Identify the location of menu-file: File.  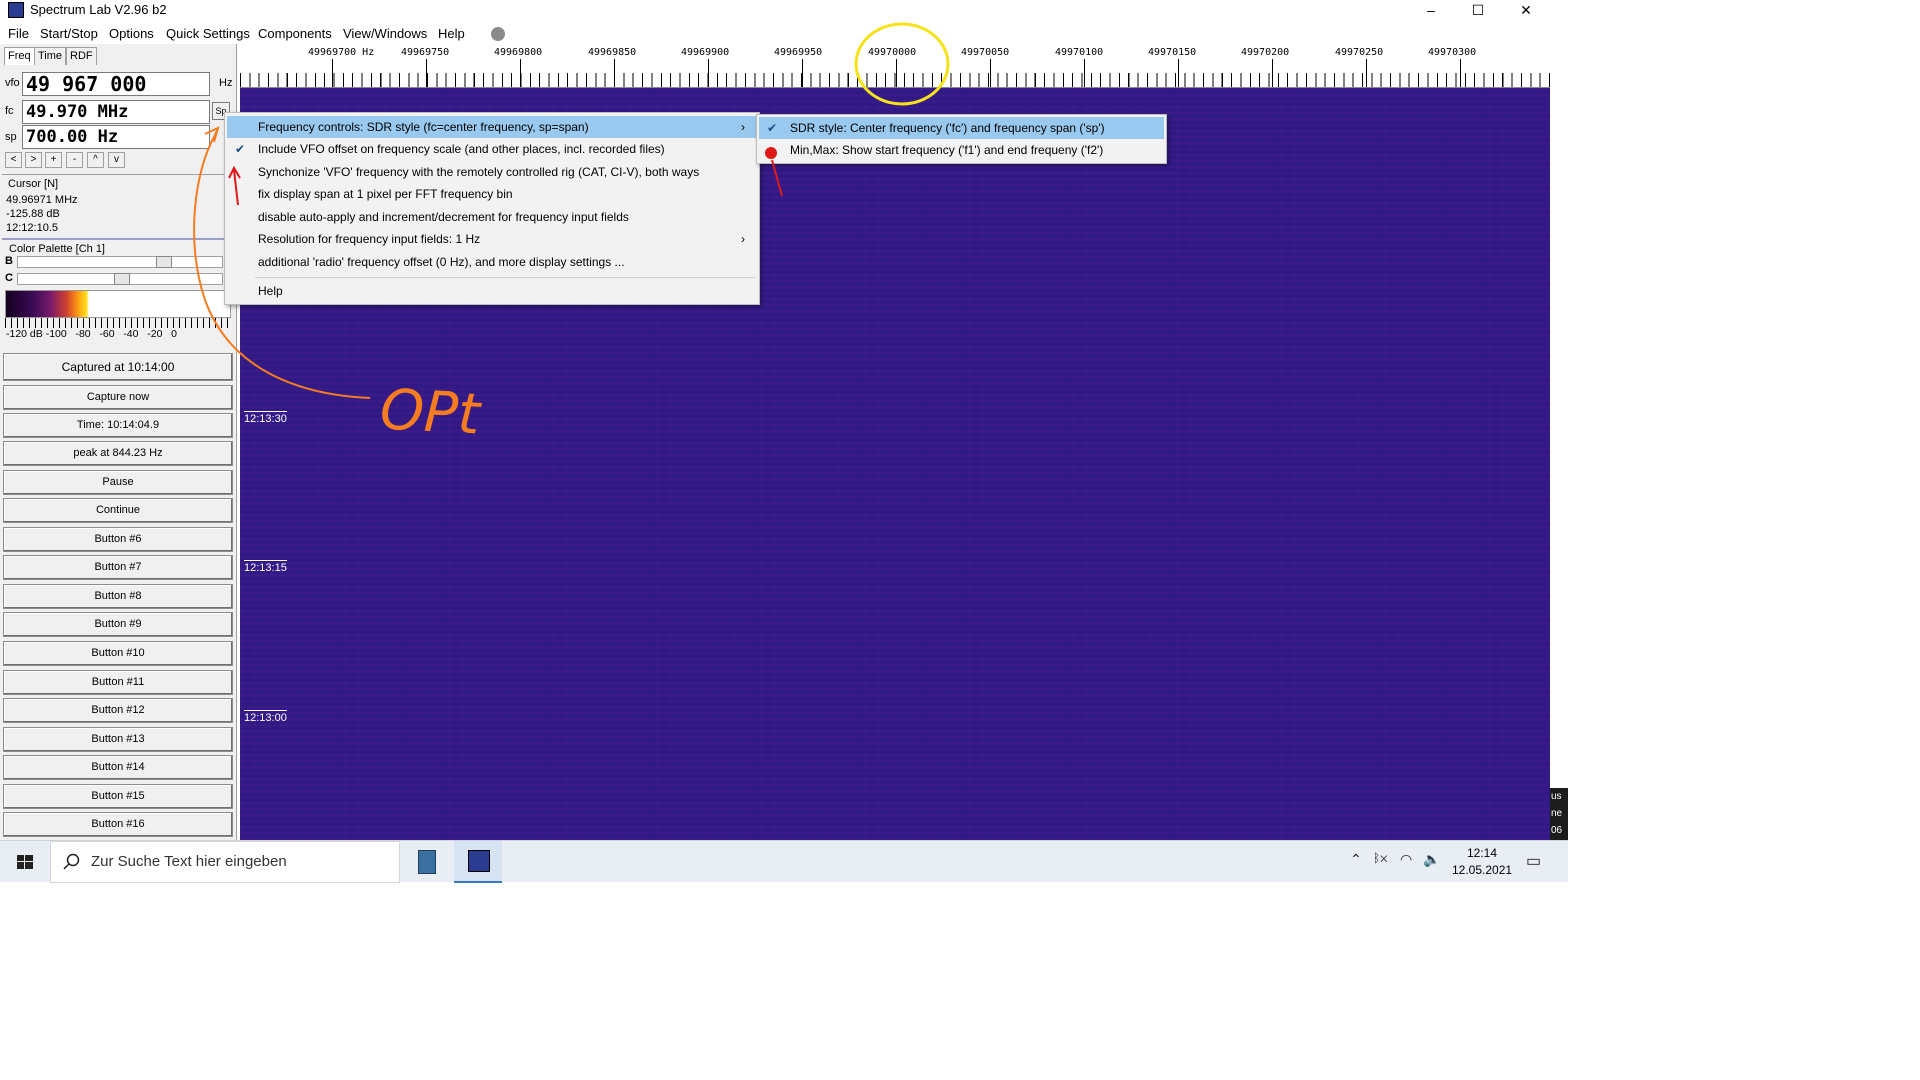
(18, 33).